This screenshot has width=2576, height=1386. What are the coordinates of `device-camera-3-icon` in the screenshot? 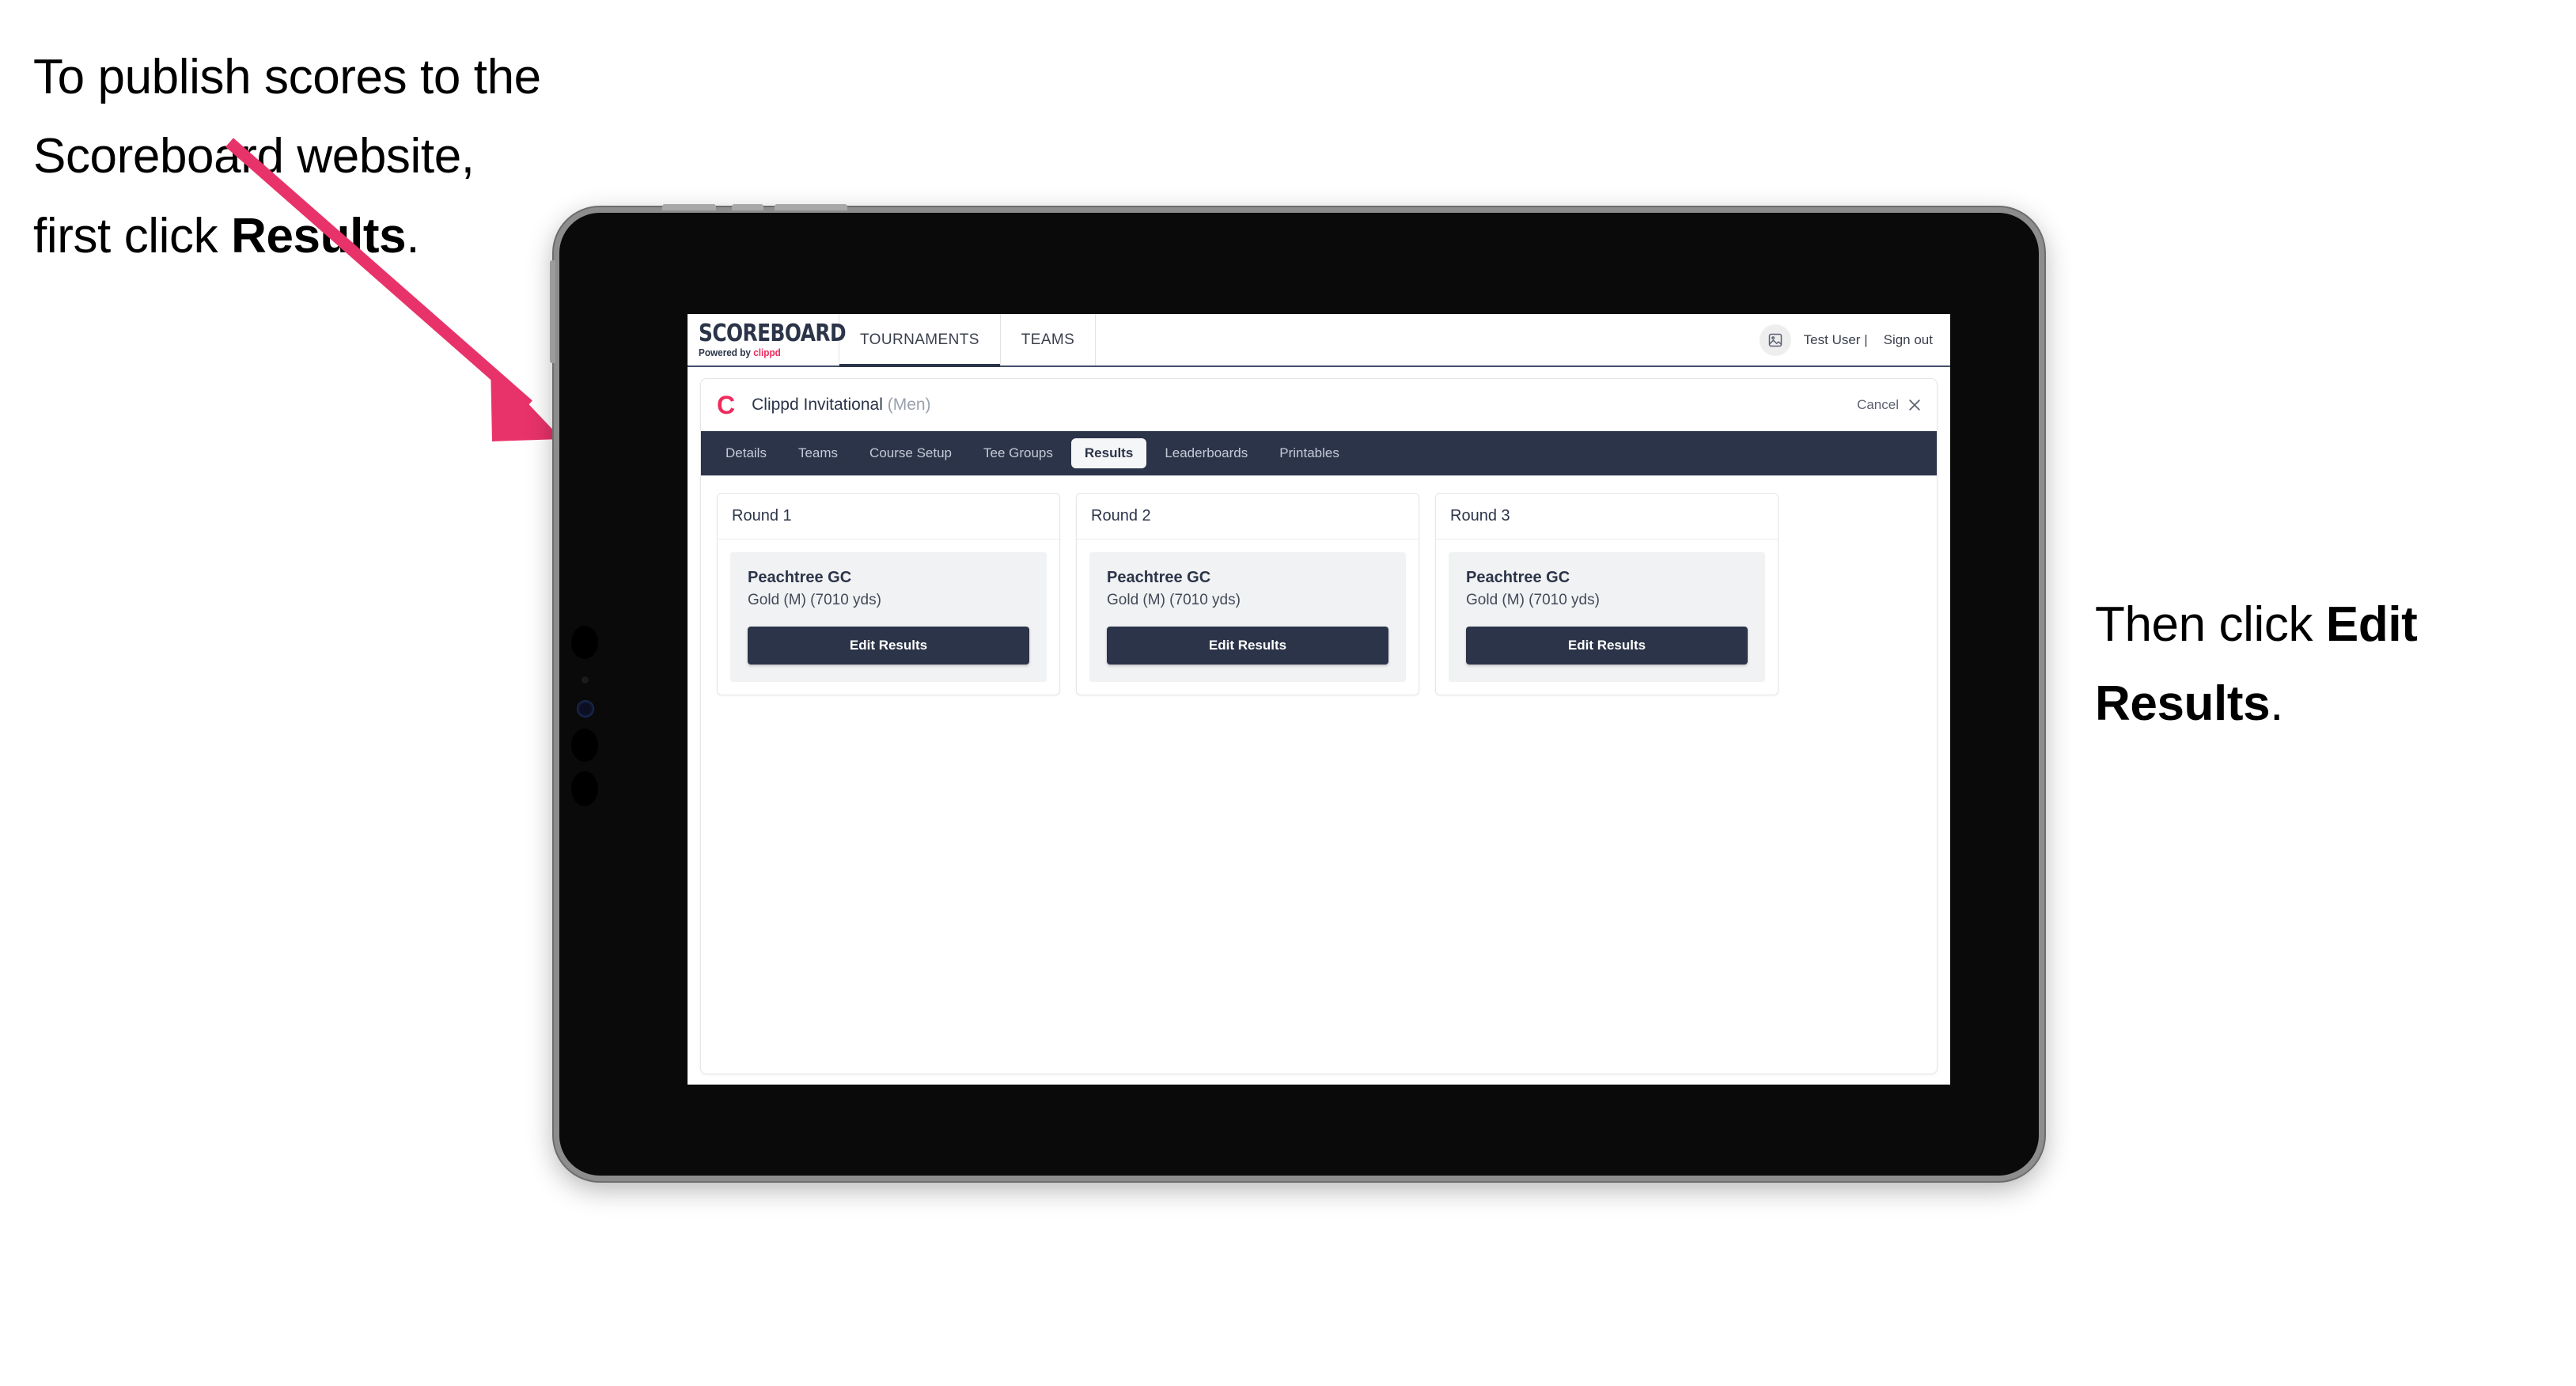 It's located at (584, 789).